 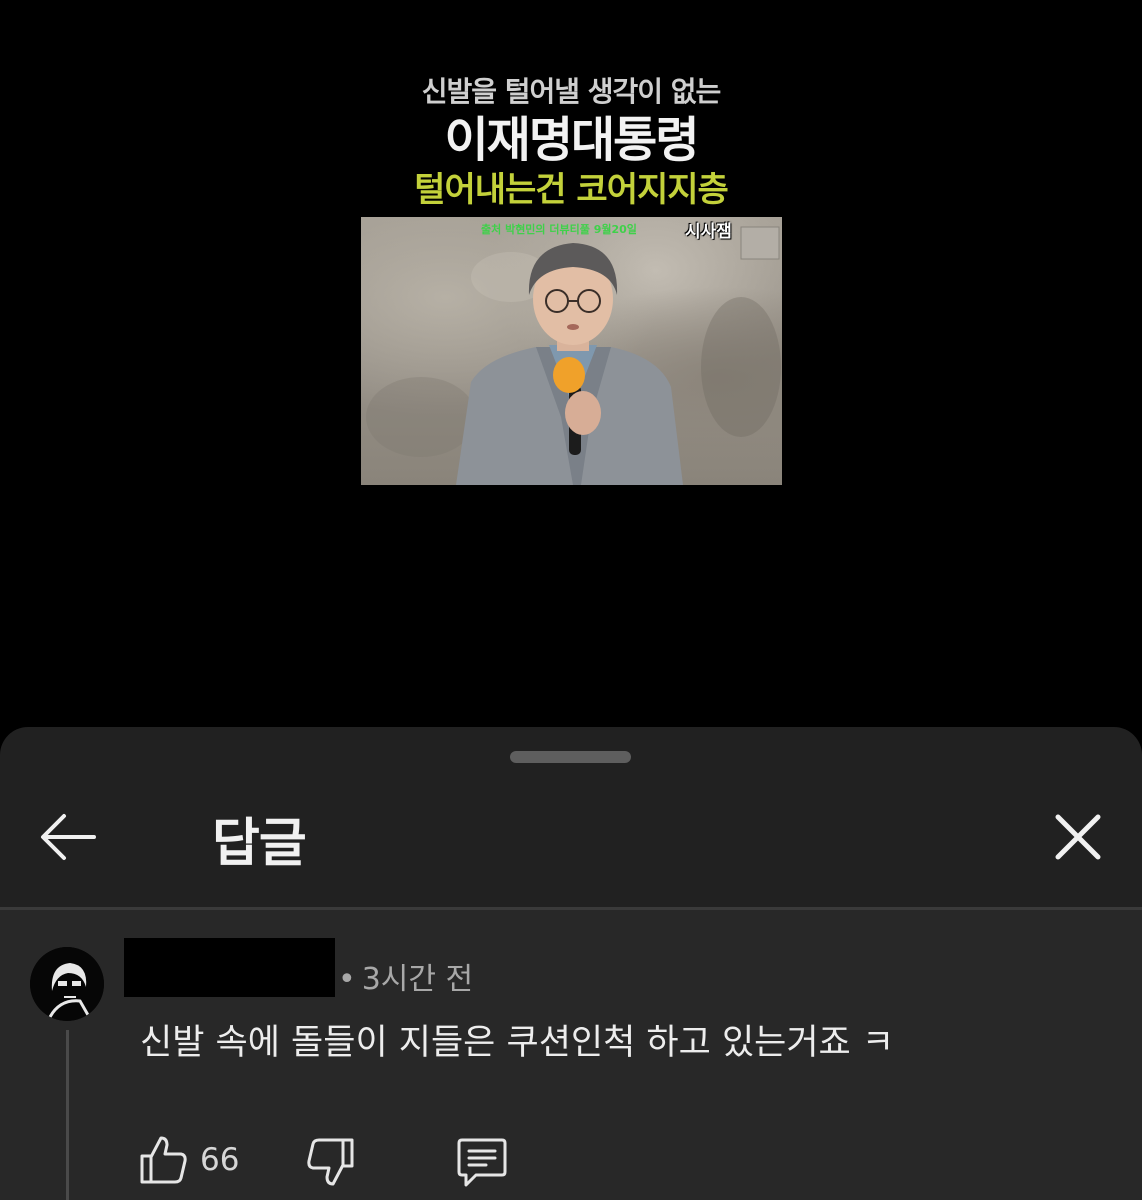 What do you see at coordinates (229, 967) in the screenshot?
I see `redacted-username` at bounding box center [229, 967].